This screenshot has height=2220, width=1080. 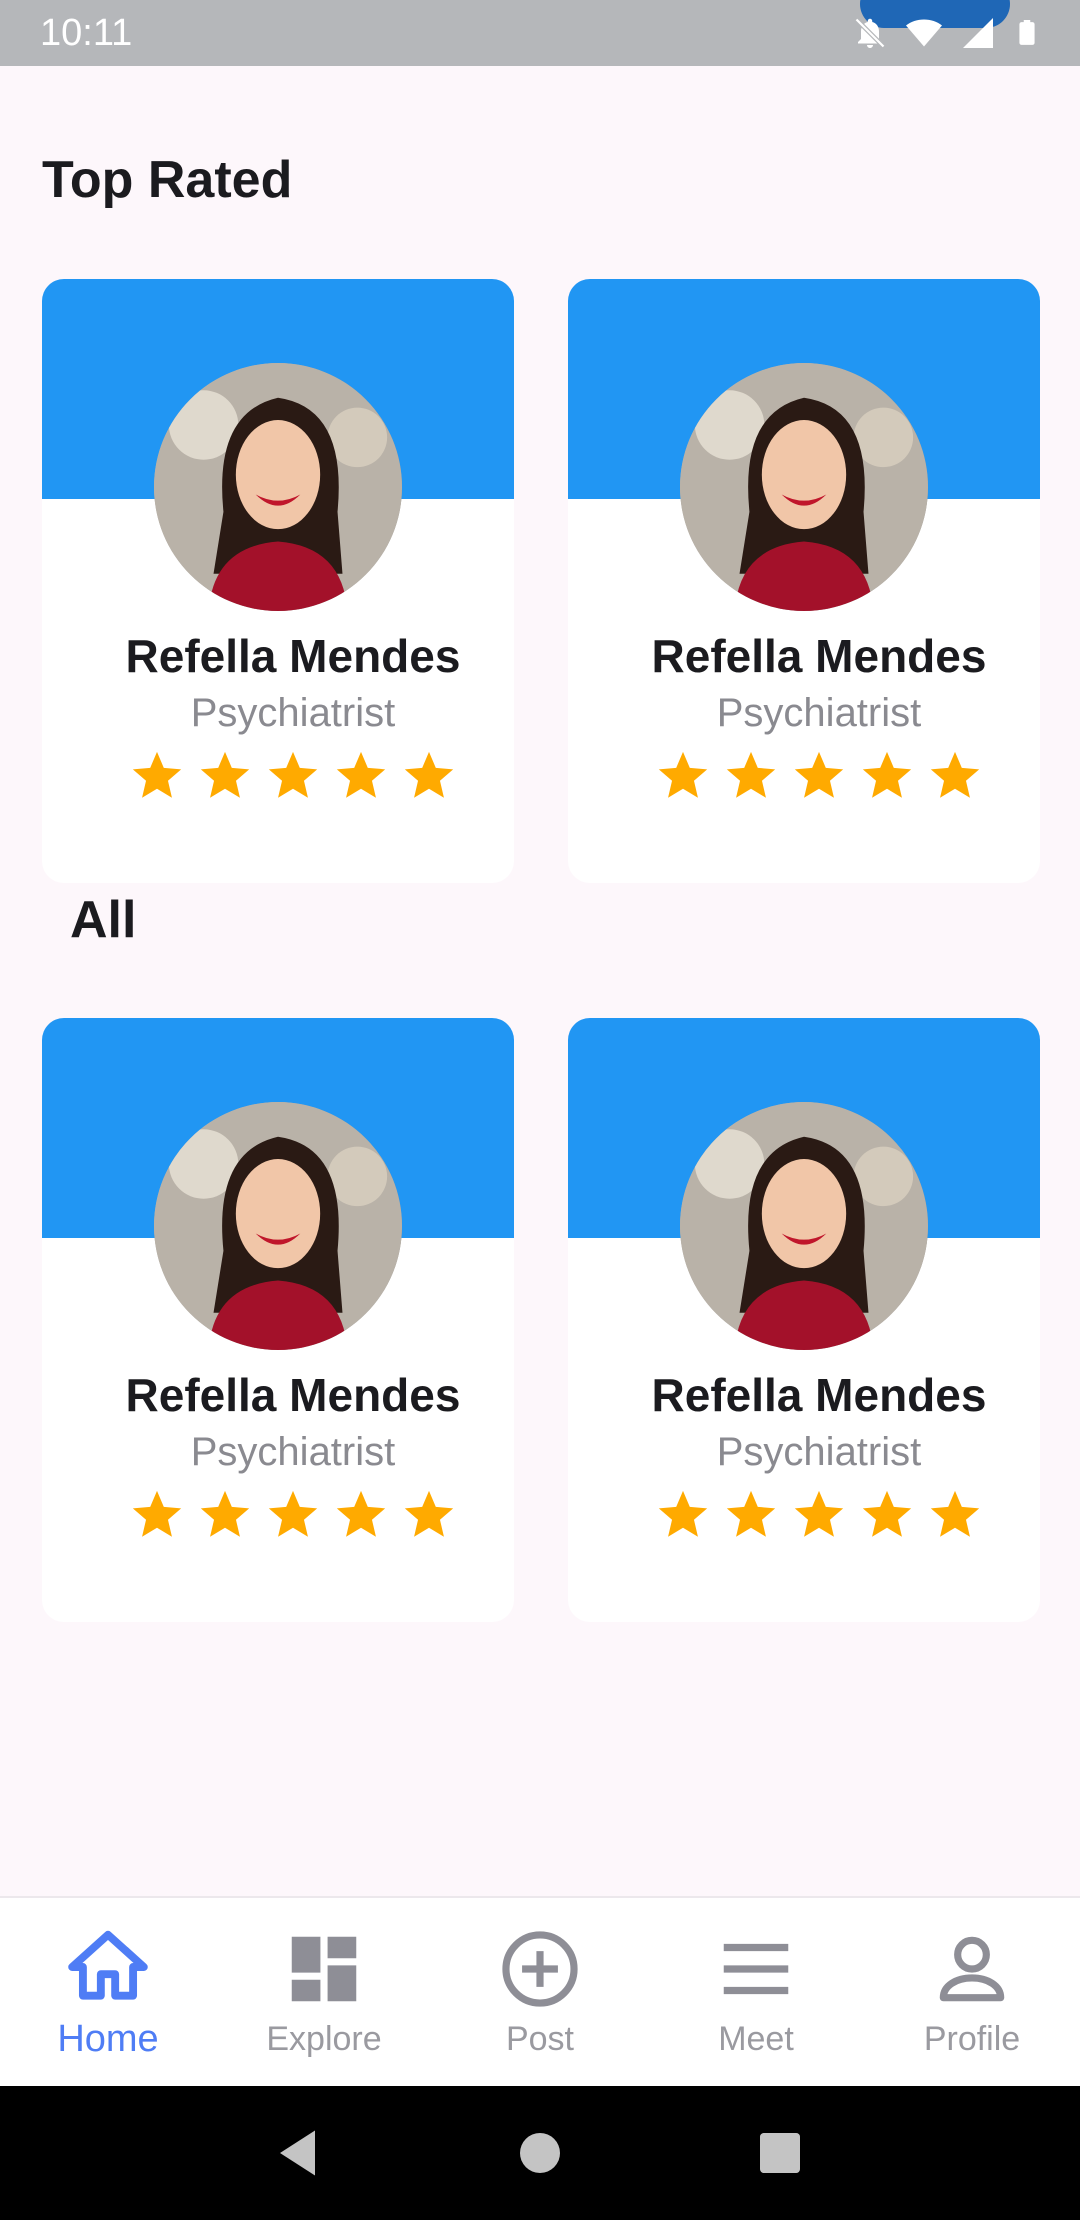 I want to click on home-circle-icon, so click(x=540, y=2153).